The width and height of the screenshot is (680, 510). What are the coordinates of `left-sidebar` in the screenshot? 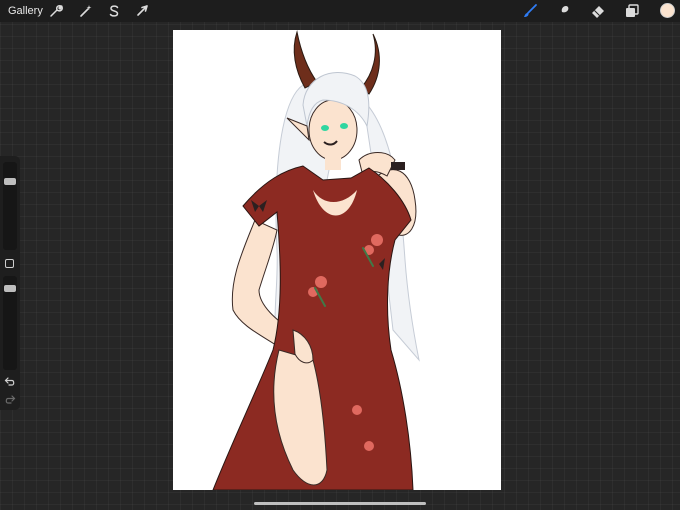 It's located at (10, 283).